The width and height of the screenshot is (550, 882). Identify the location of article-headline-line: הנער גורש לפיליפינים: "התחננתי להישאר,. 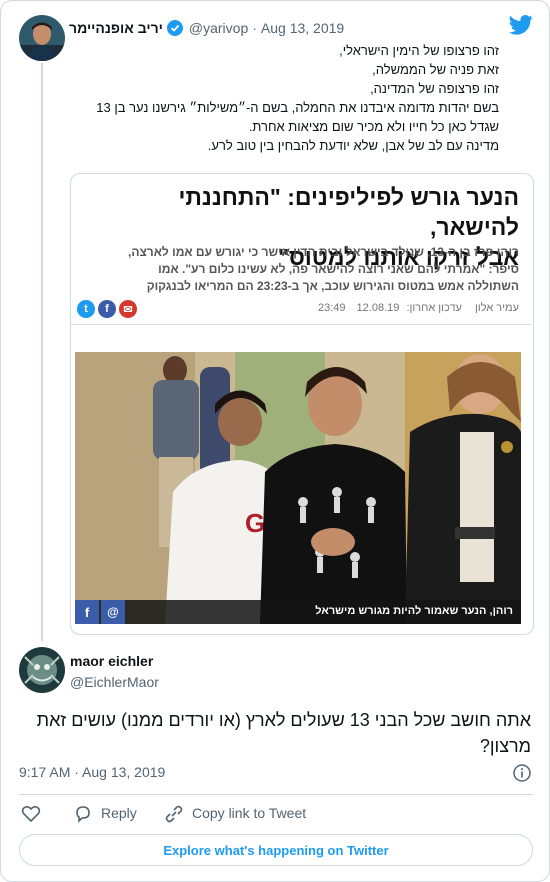
(348, 212).